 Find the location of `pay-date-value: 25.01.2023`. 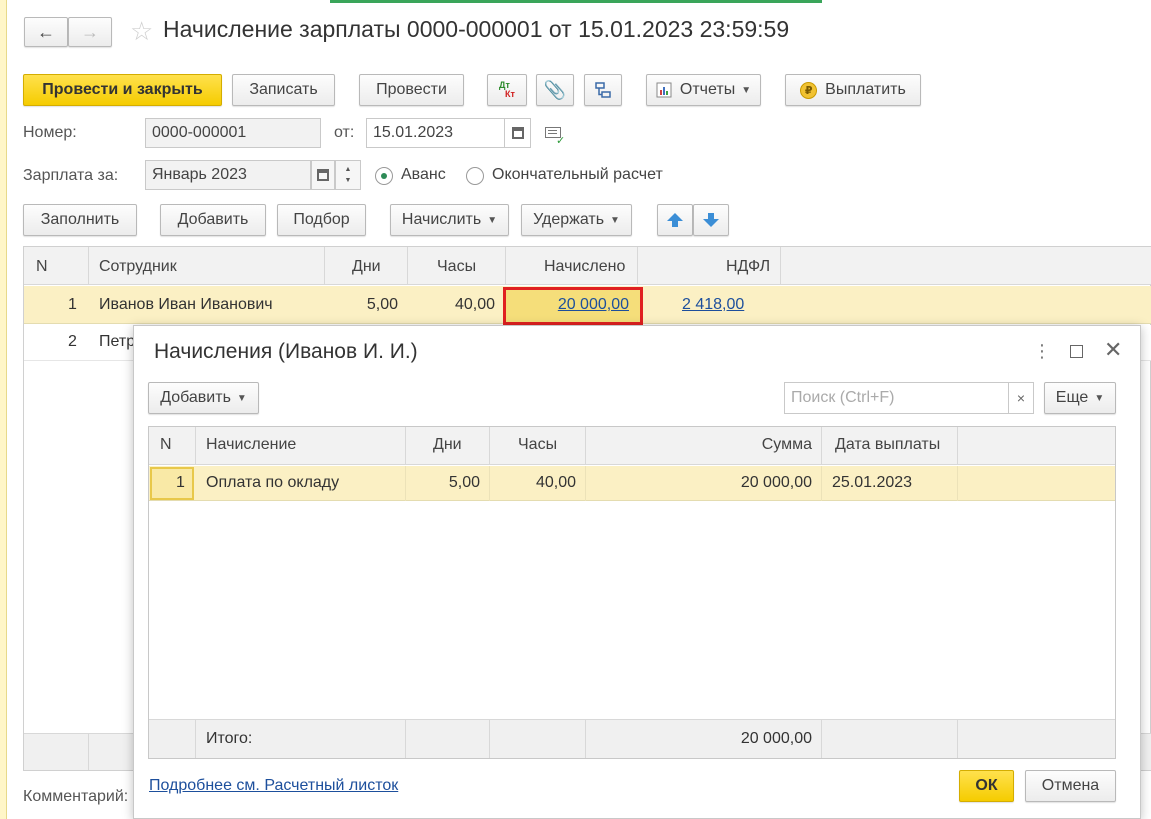

pay-date-value: 25.01.2023 is located at coordinates (872, 483).